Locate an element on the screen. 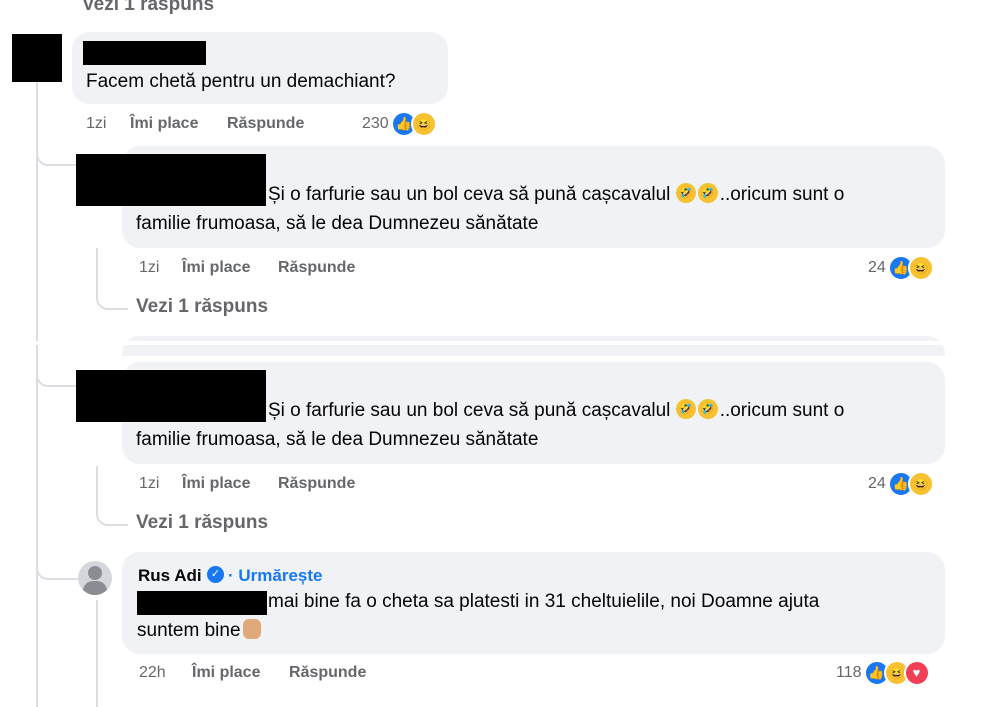 This screenshot has height=707, width=999. follow-button: · Urmărește is located at coordinates (275, 576).